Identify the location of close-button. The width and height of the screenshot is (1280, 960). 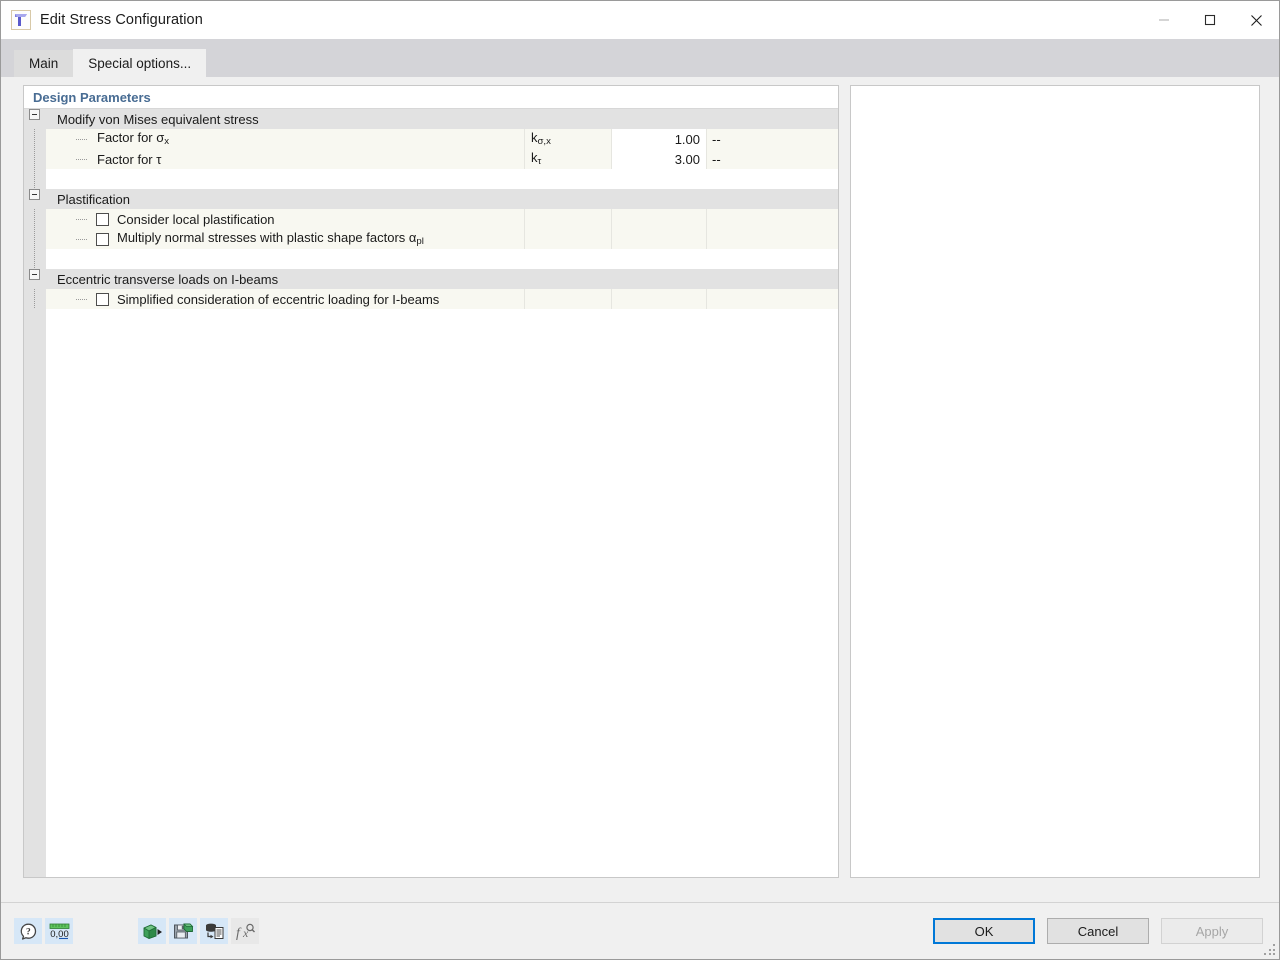
(1256, 20).